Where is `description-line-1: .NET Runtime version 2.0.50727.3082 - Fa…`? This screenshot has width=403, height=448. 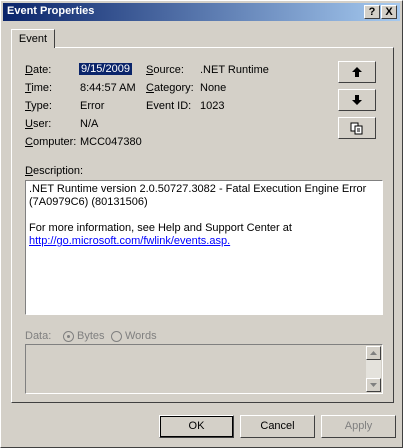
description-line-1: .NET Runtime version 2.0.50727.3082 - Fa… is located at coordinates (198, 195).